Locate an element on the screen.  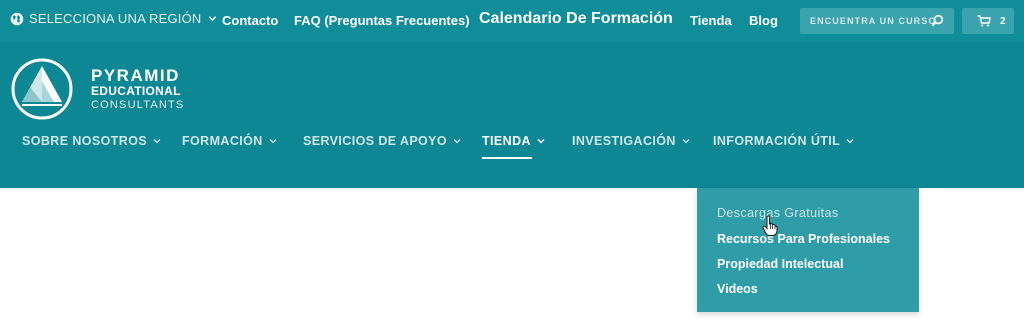
nav-item-label: INFORMACIÓN ÚTIL is located at coordinates (777, 141).